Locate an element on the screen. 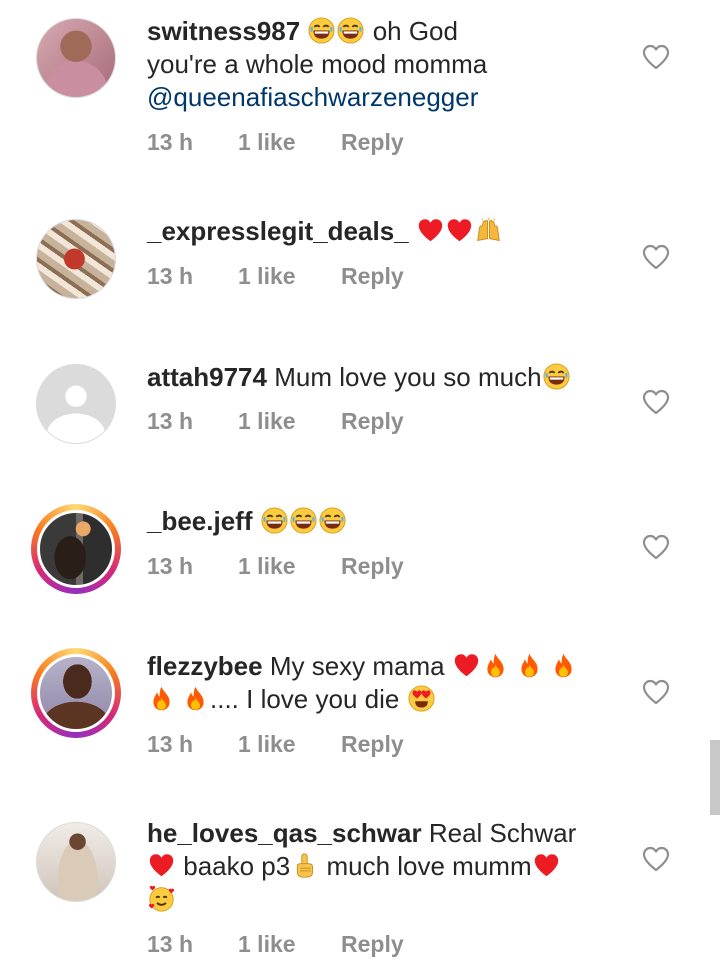 The height and width of the screenshot is (960, 720). index-pointing-up-icon is located at coordinates (304, 865).